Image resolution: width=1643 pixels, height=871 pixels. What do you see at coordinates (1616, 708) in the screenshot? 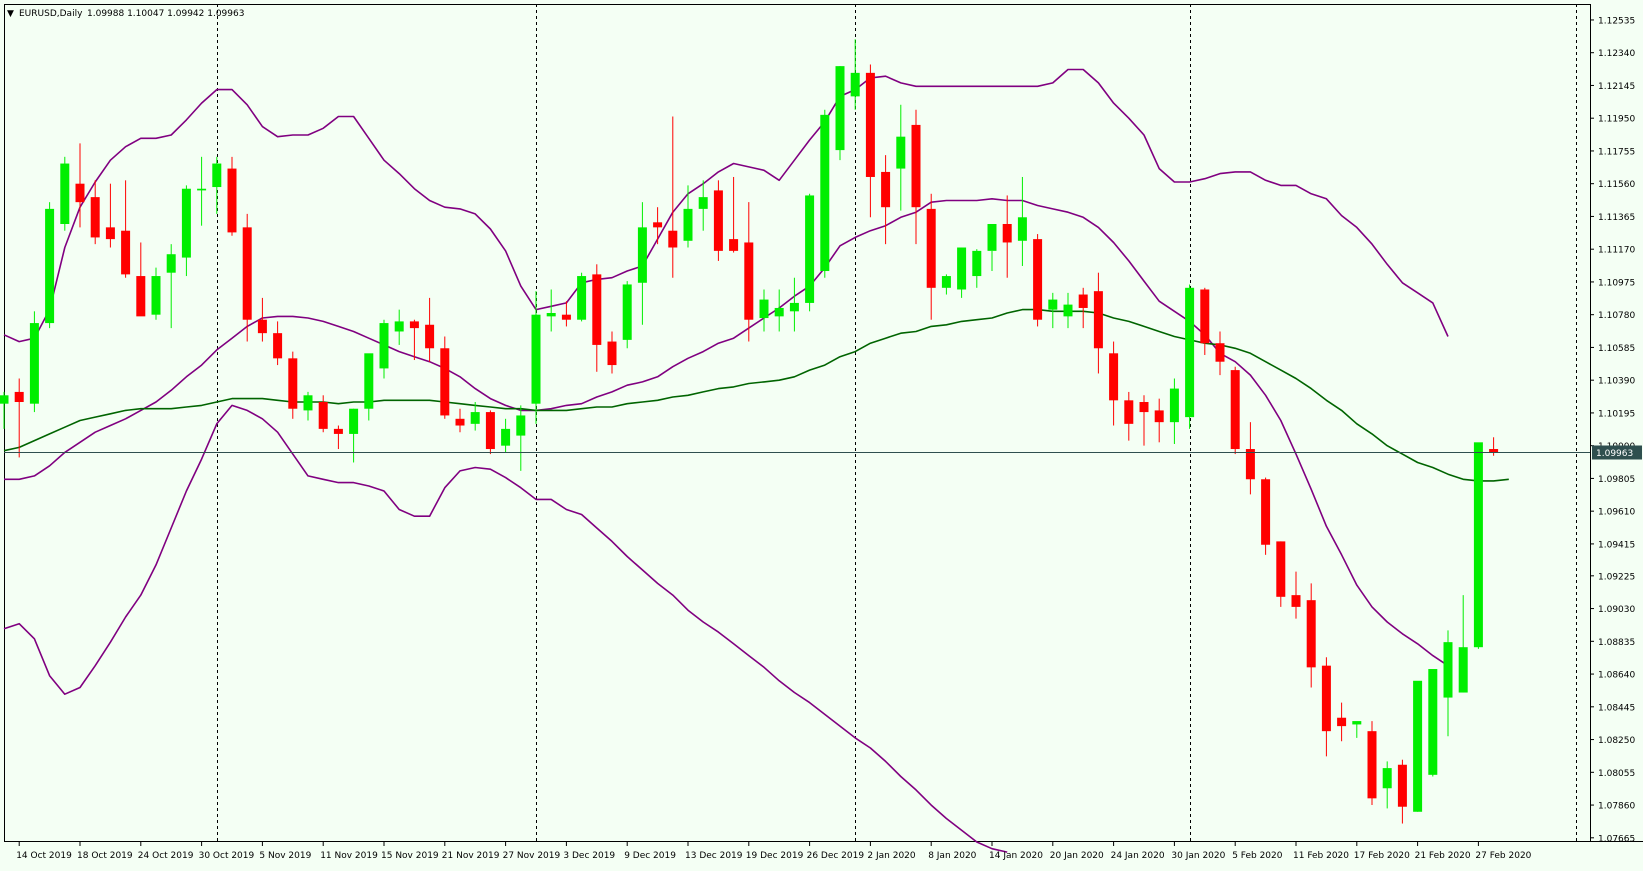
I see `y-tick-label: 1.08445` at bounding box center [1616, 708].